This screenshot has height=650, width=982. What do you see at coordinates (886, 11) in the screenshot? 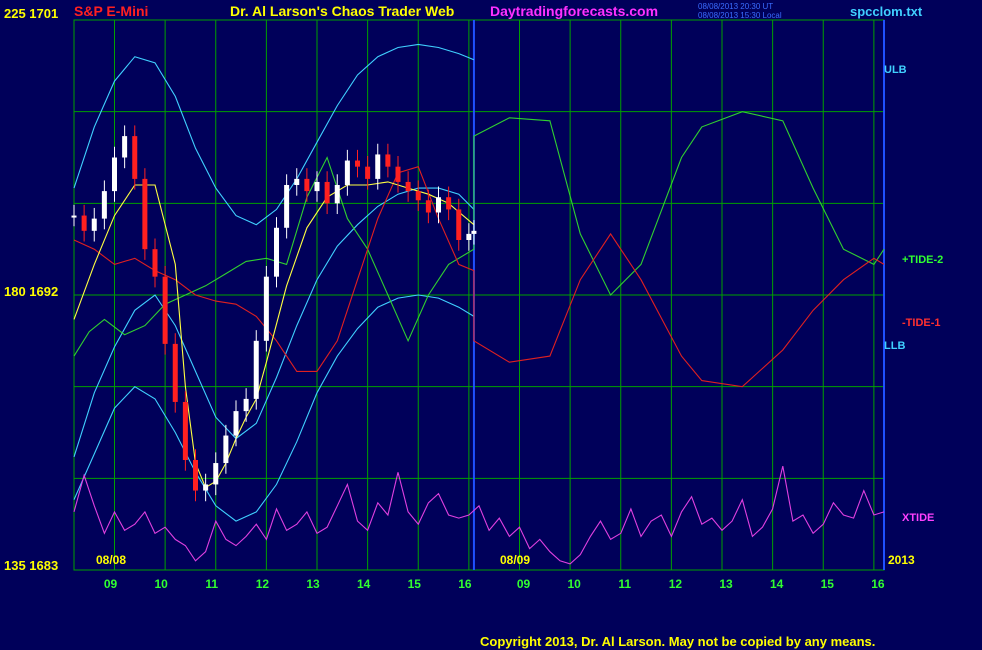
I see `data-file-name: spcclom.txt` at bounding box center [886, 11].